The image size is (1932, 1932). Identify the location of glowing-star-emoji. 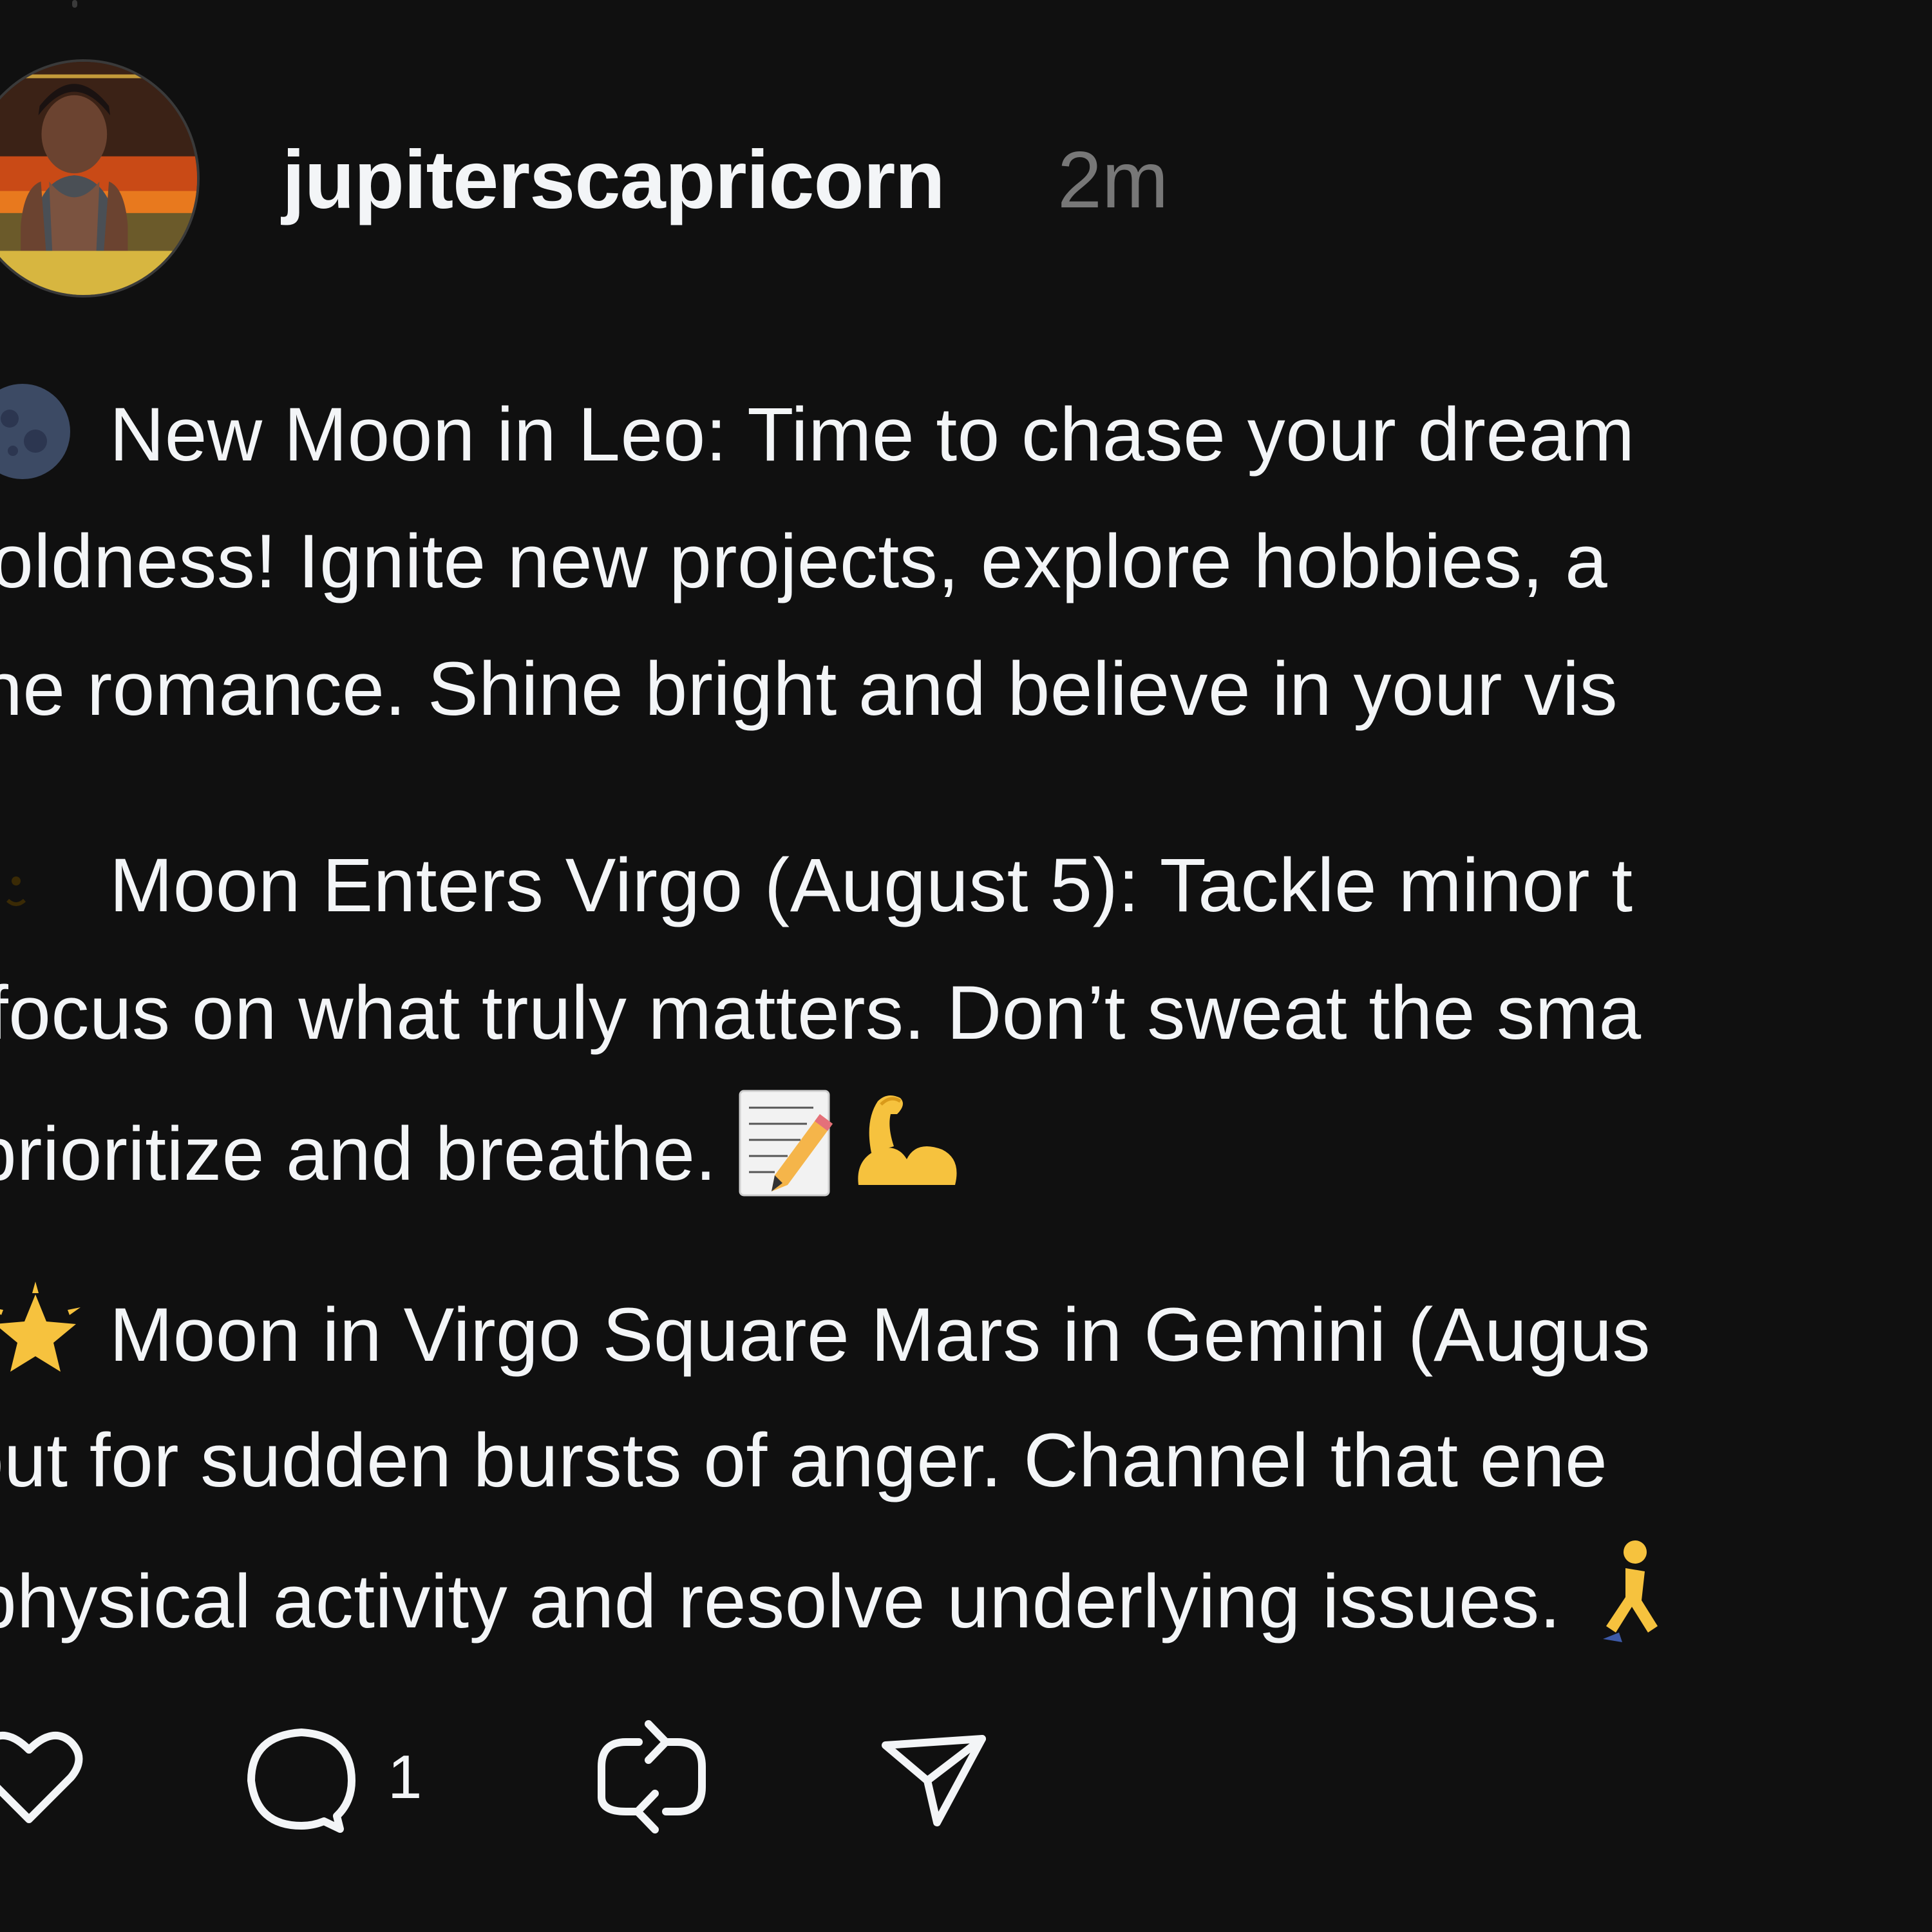
(40, 1327).